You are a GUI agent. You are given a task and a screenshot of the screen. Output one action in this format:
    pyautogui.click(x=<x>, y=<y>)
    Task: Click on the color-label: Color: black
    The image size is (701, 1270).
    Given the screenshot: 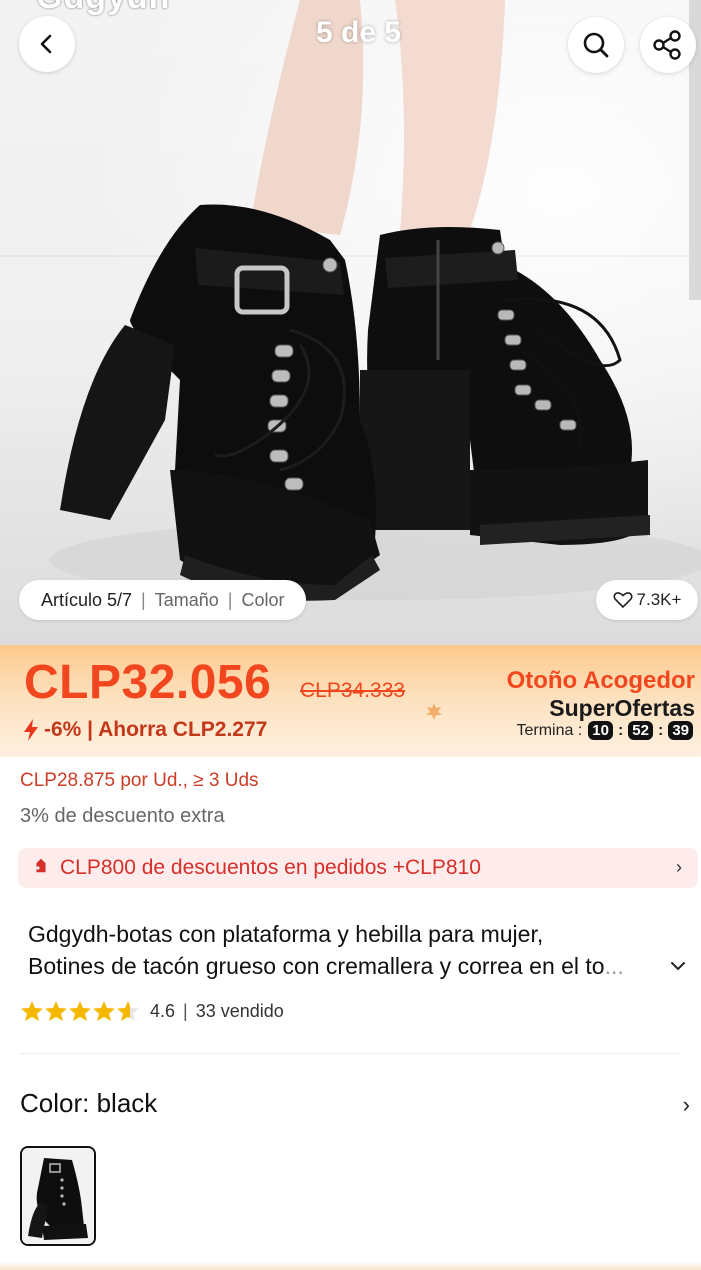 What is the action you would take?
    pyautogui.click(x=89, y=1103)
    